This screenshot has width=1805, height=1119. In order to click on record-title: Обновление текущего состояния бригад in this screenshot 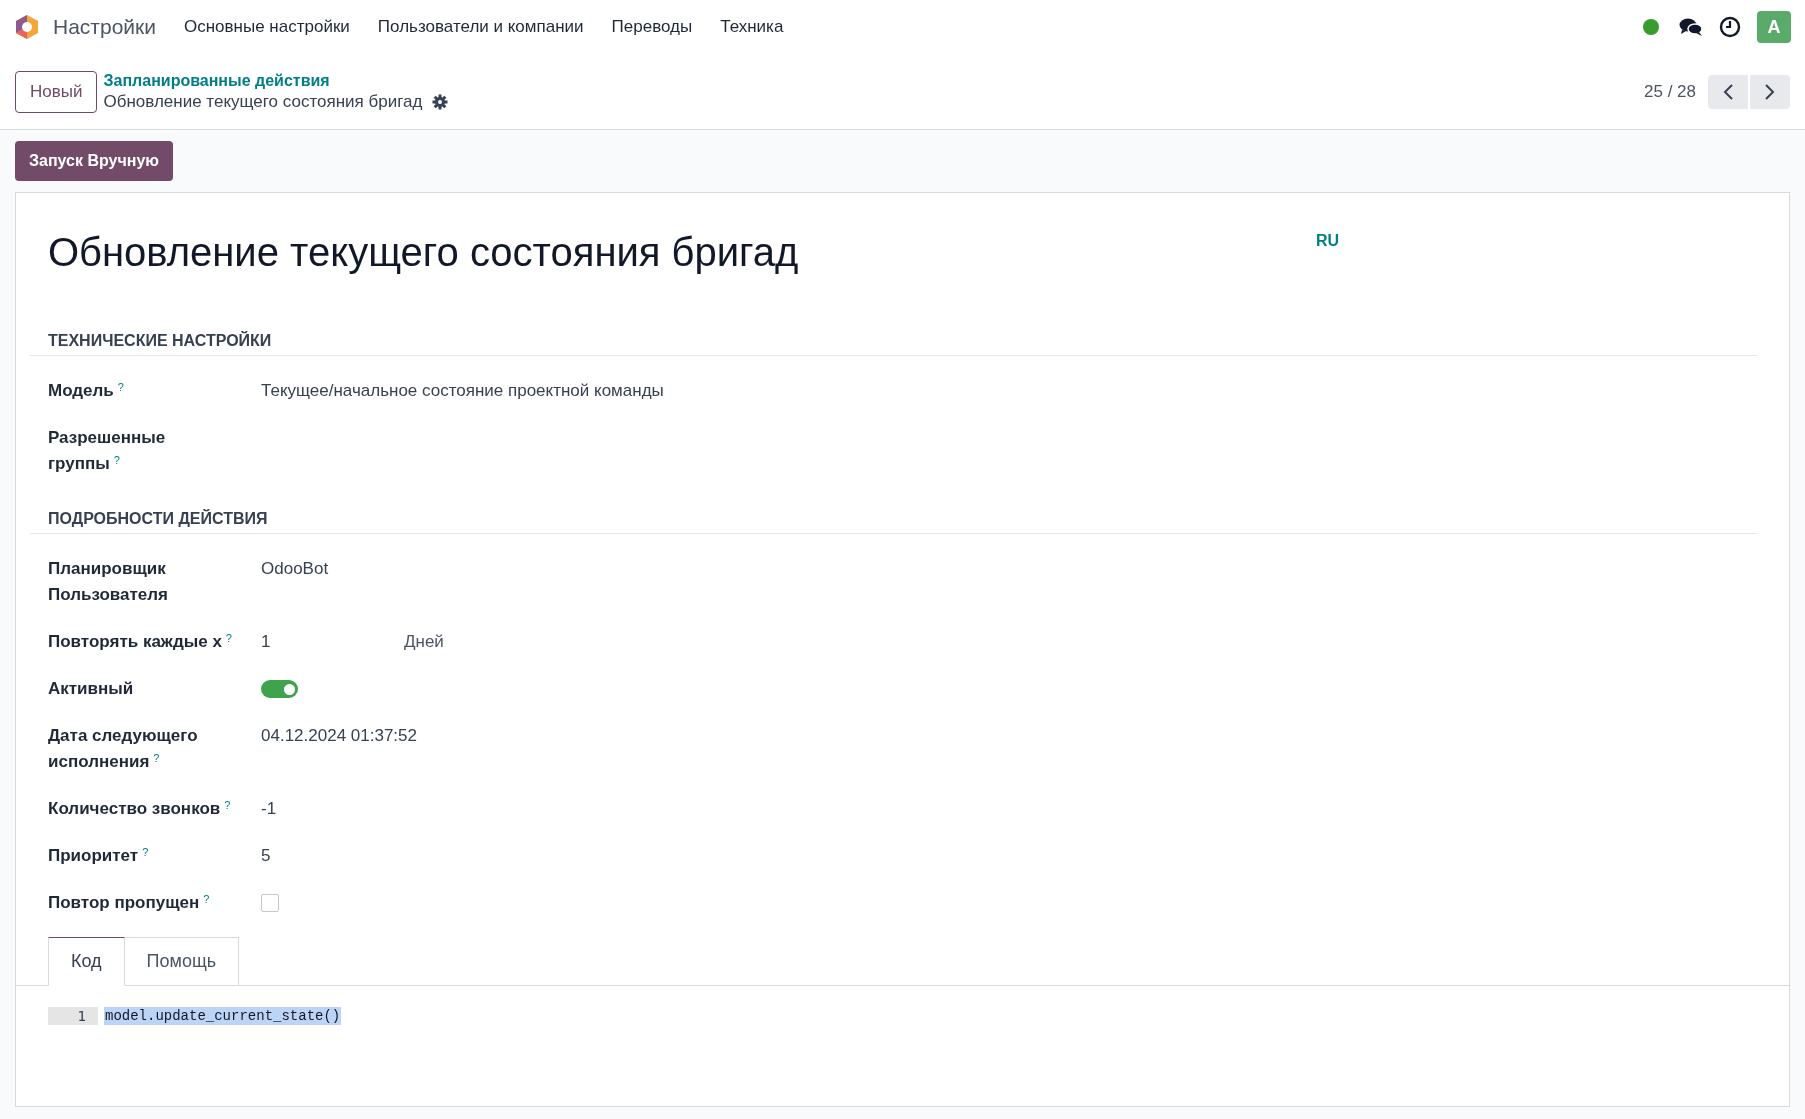, I will do `click(424, 252)`.